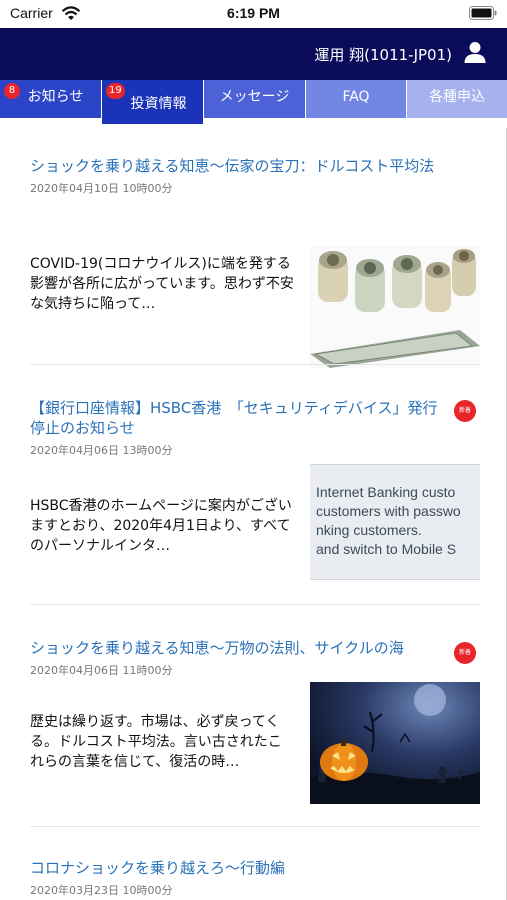  I want to click on notification-badge: 8, so click(12, 91).